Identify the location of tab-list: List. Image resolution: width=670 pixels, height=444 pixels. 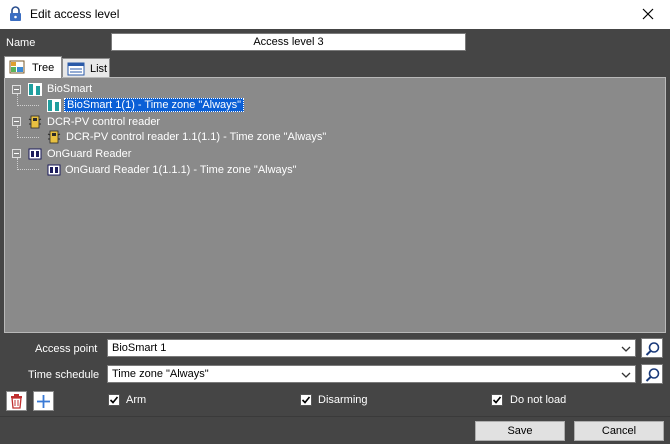
(86, 68).